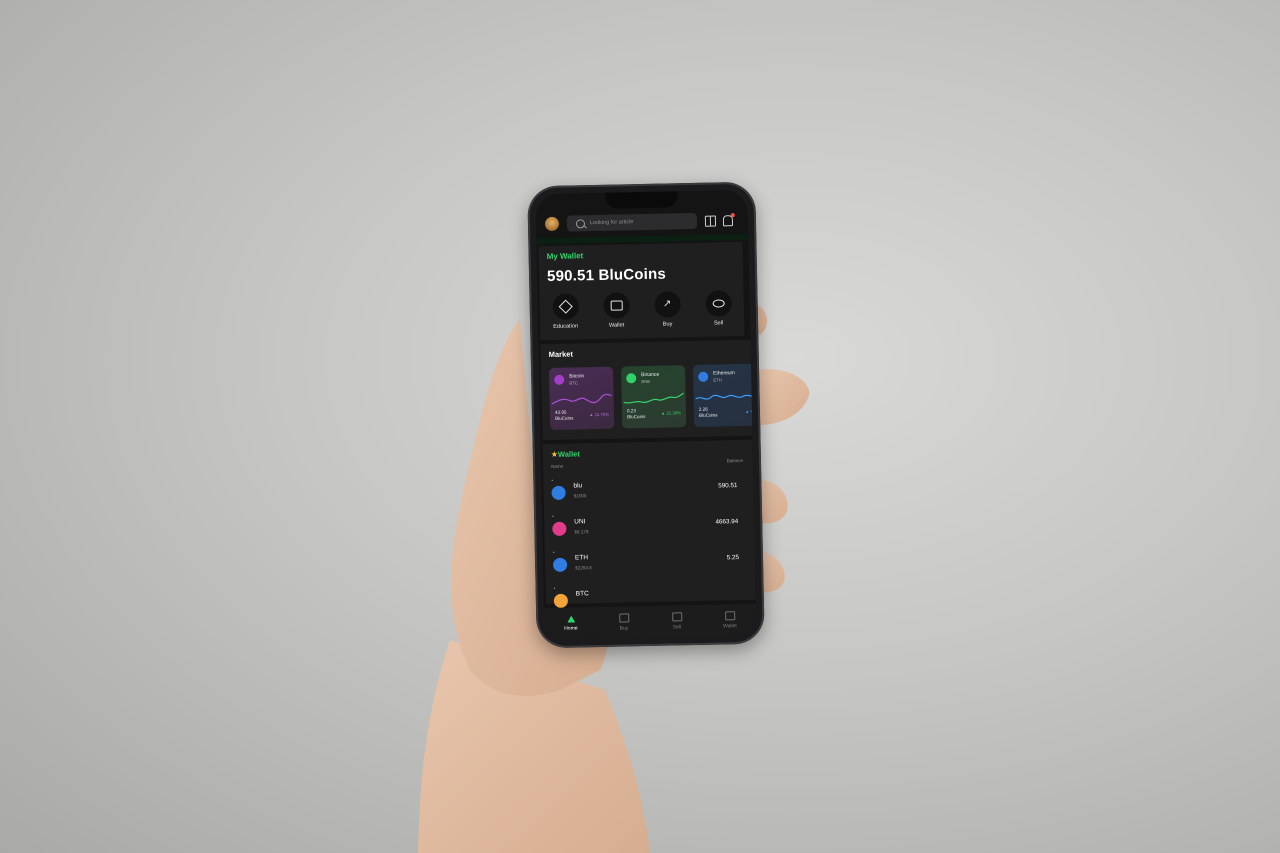  Describe the element at coordinates (580, 223) in the screenshot. I see `search-icon` at that location.